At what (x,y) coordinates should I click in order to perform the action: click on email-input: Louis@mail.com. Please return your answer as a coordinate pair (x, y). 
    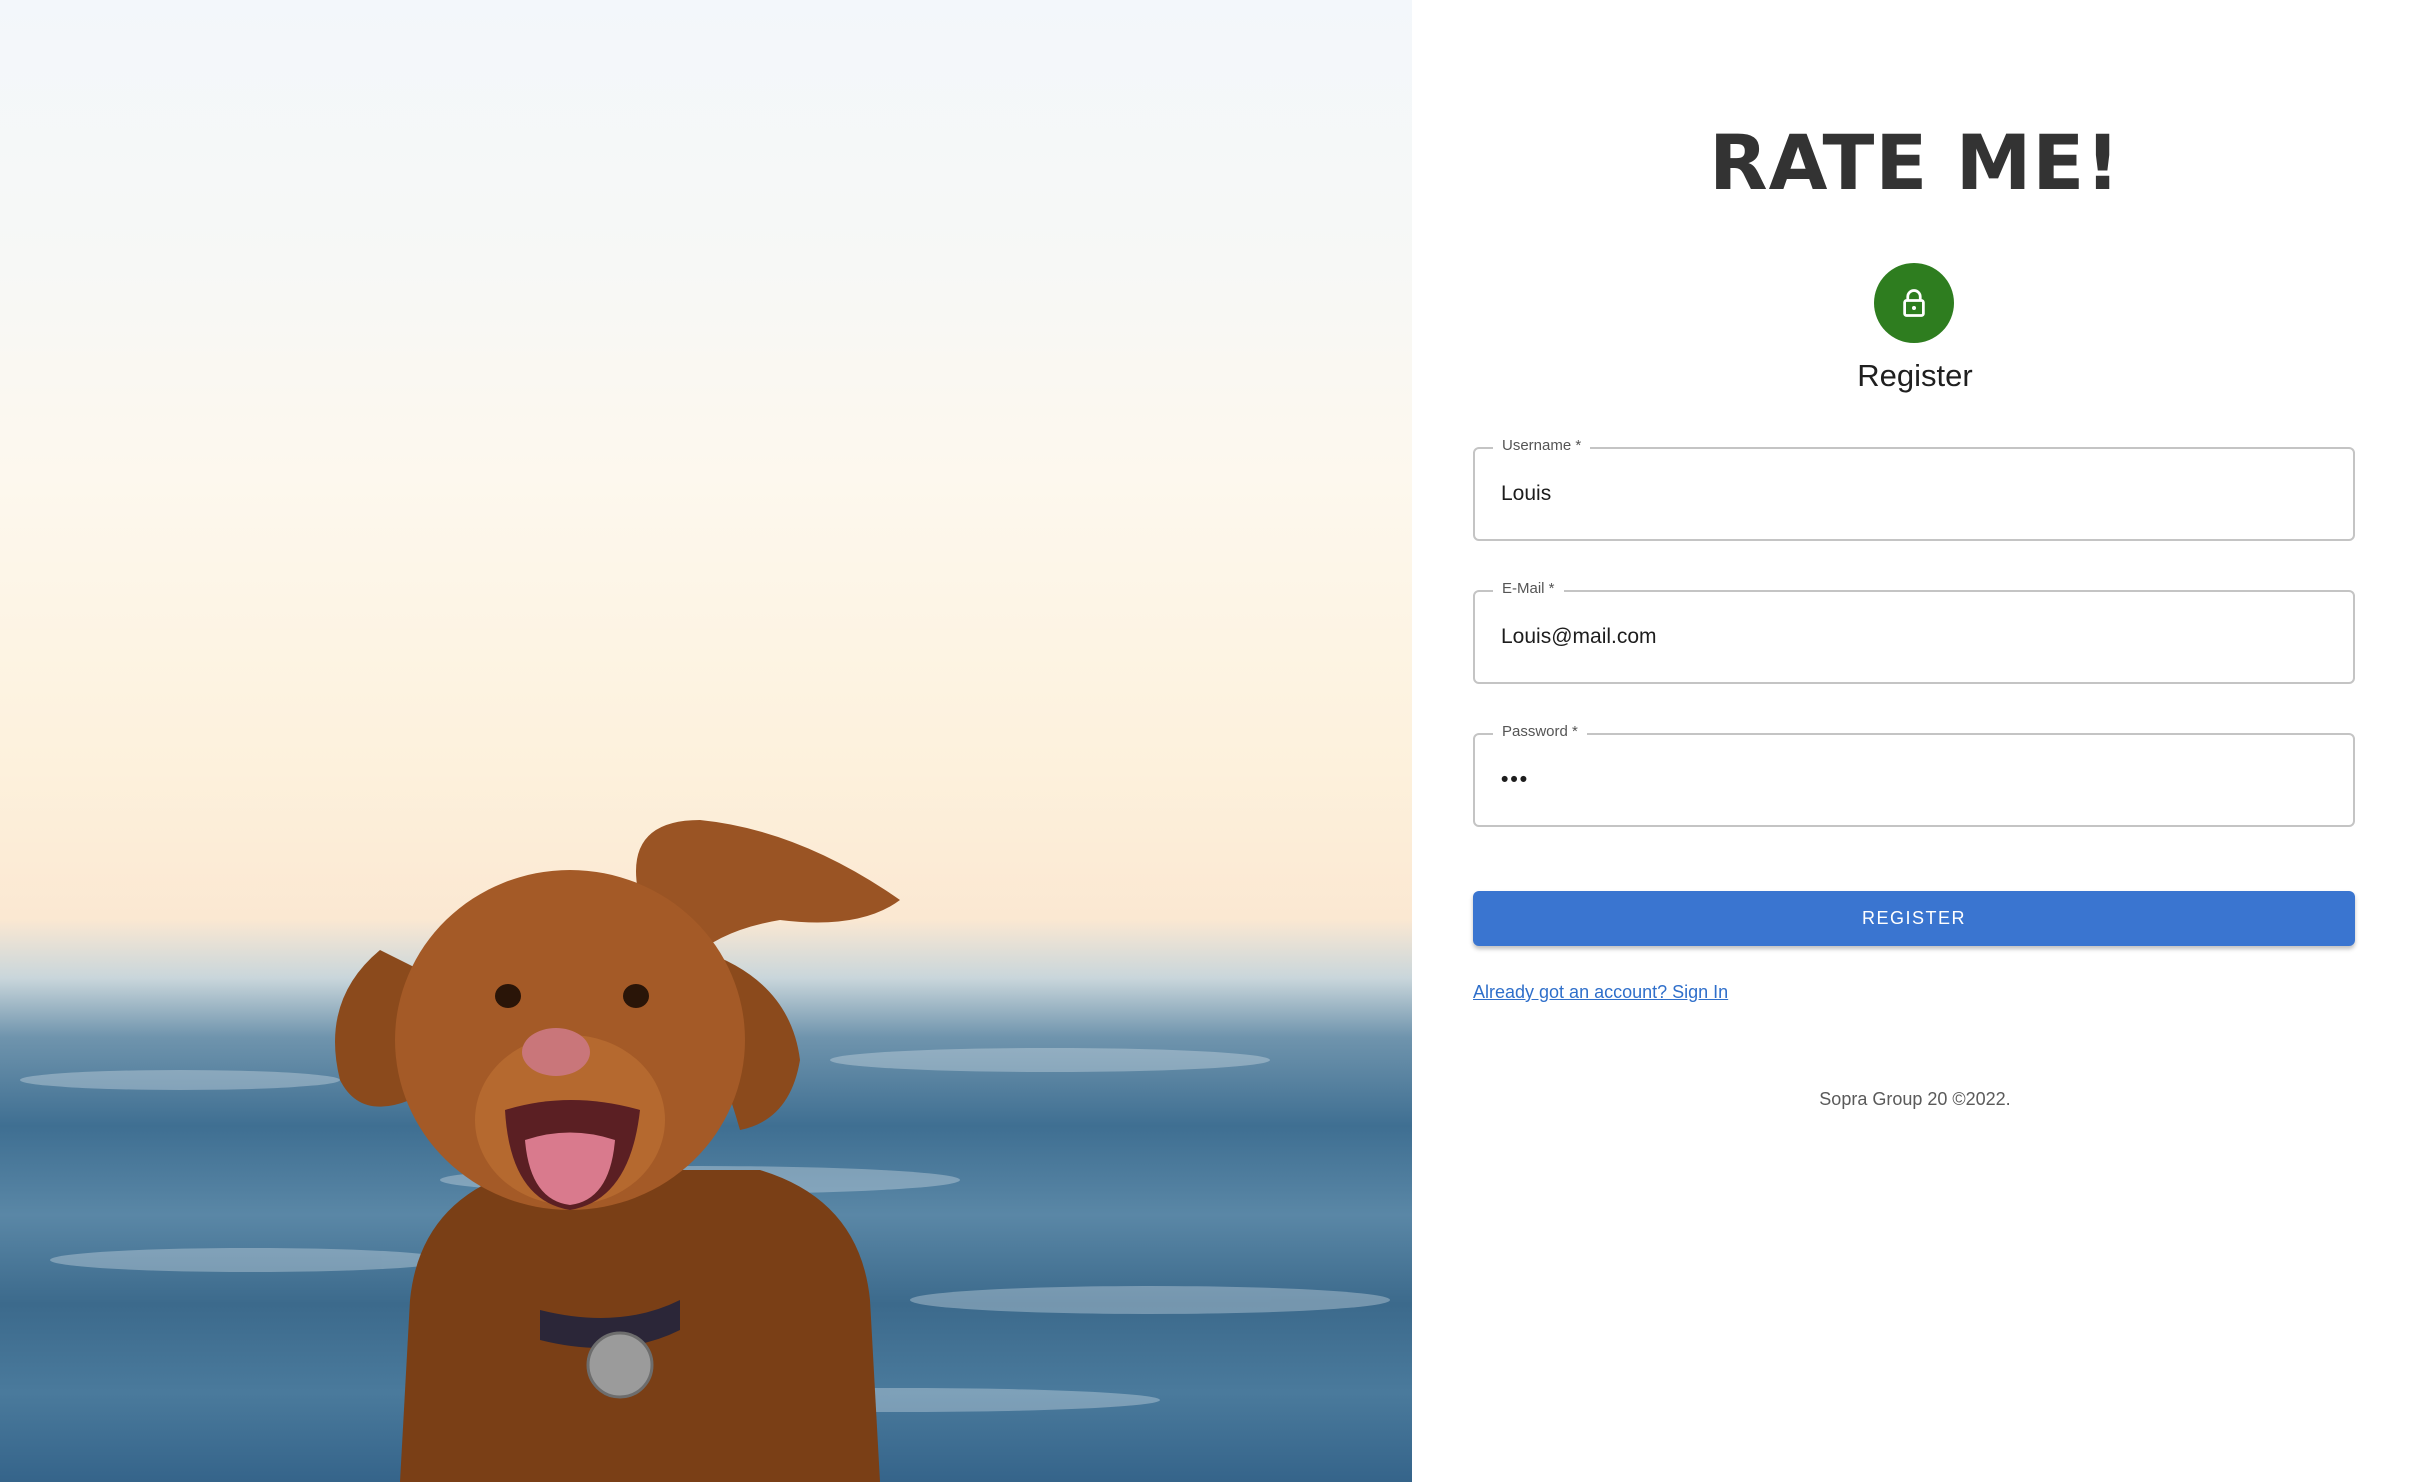
    Looking at the image, I should click on (1911, 637).